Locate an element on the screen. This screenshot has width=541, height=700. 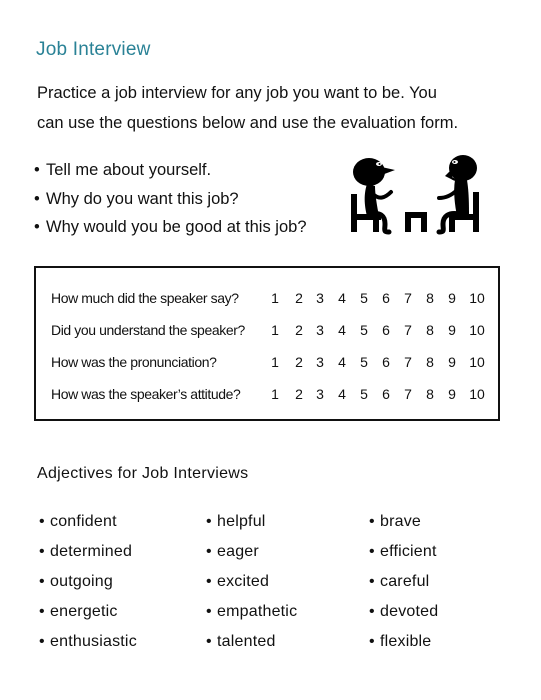
evaluation-question: How much did the speaker say? is located at coordinates (145, 298).